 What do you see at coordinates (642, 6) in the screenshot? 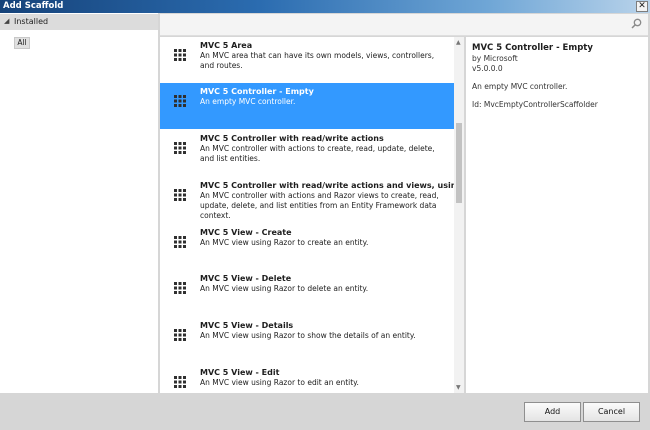
I see `close-button: ✕` at bounding box center [642, 6].